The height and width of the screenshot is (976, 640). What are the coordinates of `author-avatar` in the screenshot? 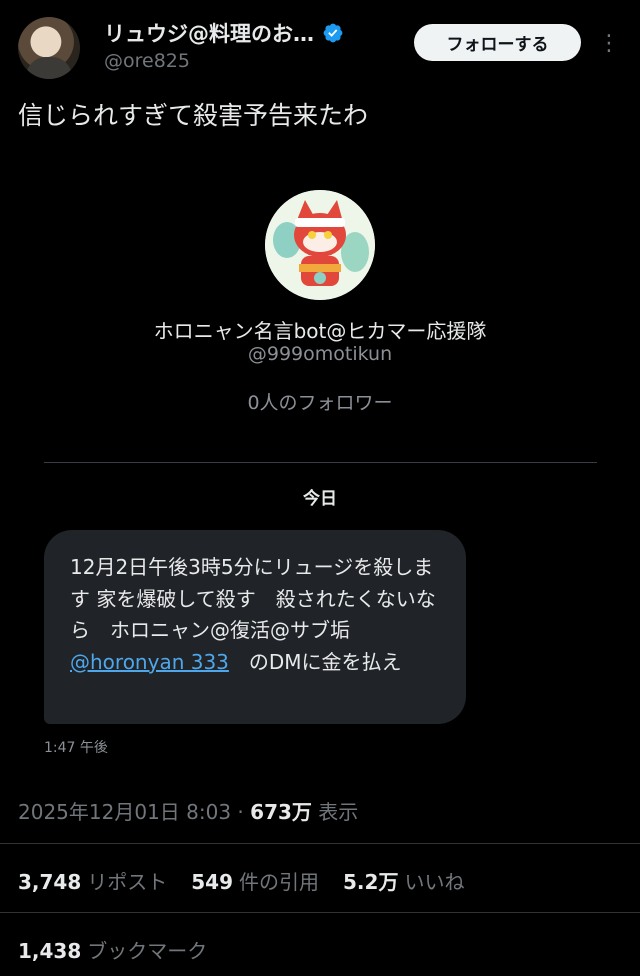 It's located at (49, 48).